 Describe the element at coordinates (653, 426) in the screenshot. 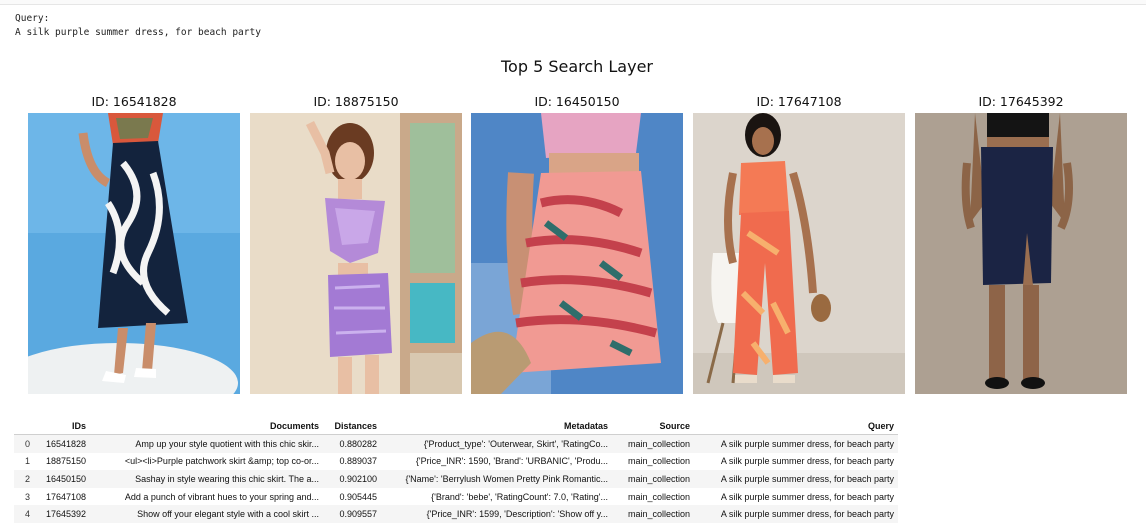

I see `header-source: Source` at that location.